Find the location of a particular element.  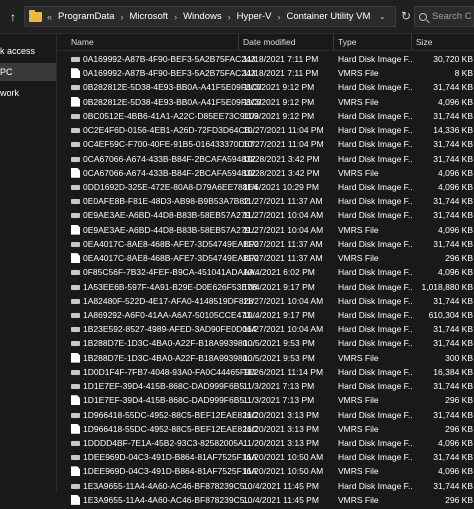

file-size: 14,336 KB is located at coordinates (453, 130).